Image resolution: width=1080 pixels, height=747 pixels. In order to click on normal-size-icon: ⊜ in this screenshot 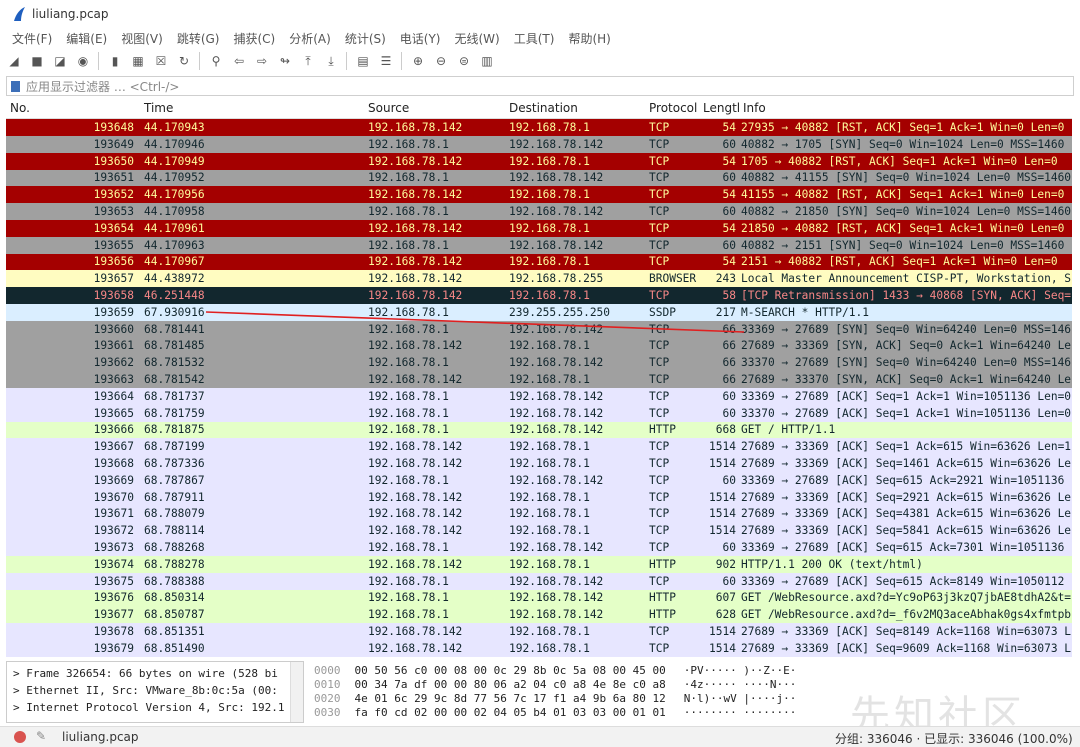, I will do `click(464, 61)`.